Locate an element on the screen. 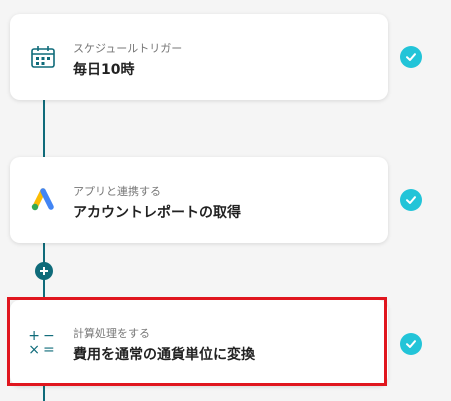 Image resolution: width=451 pixels, height=401 pixels. step-subtitle: アプリと連携する is located at coordinates (117, 191).